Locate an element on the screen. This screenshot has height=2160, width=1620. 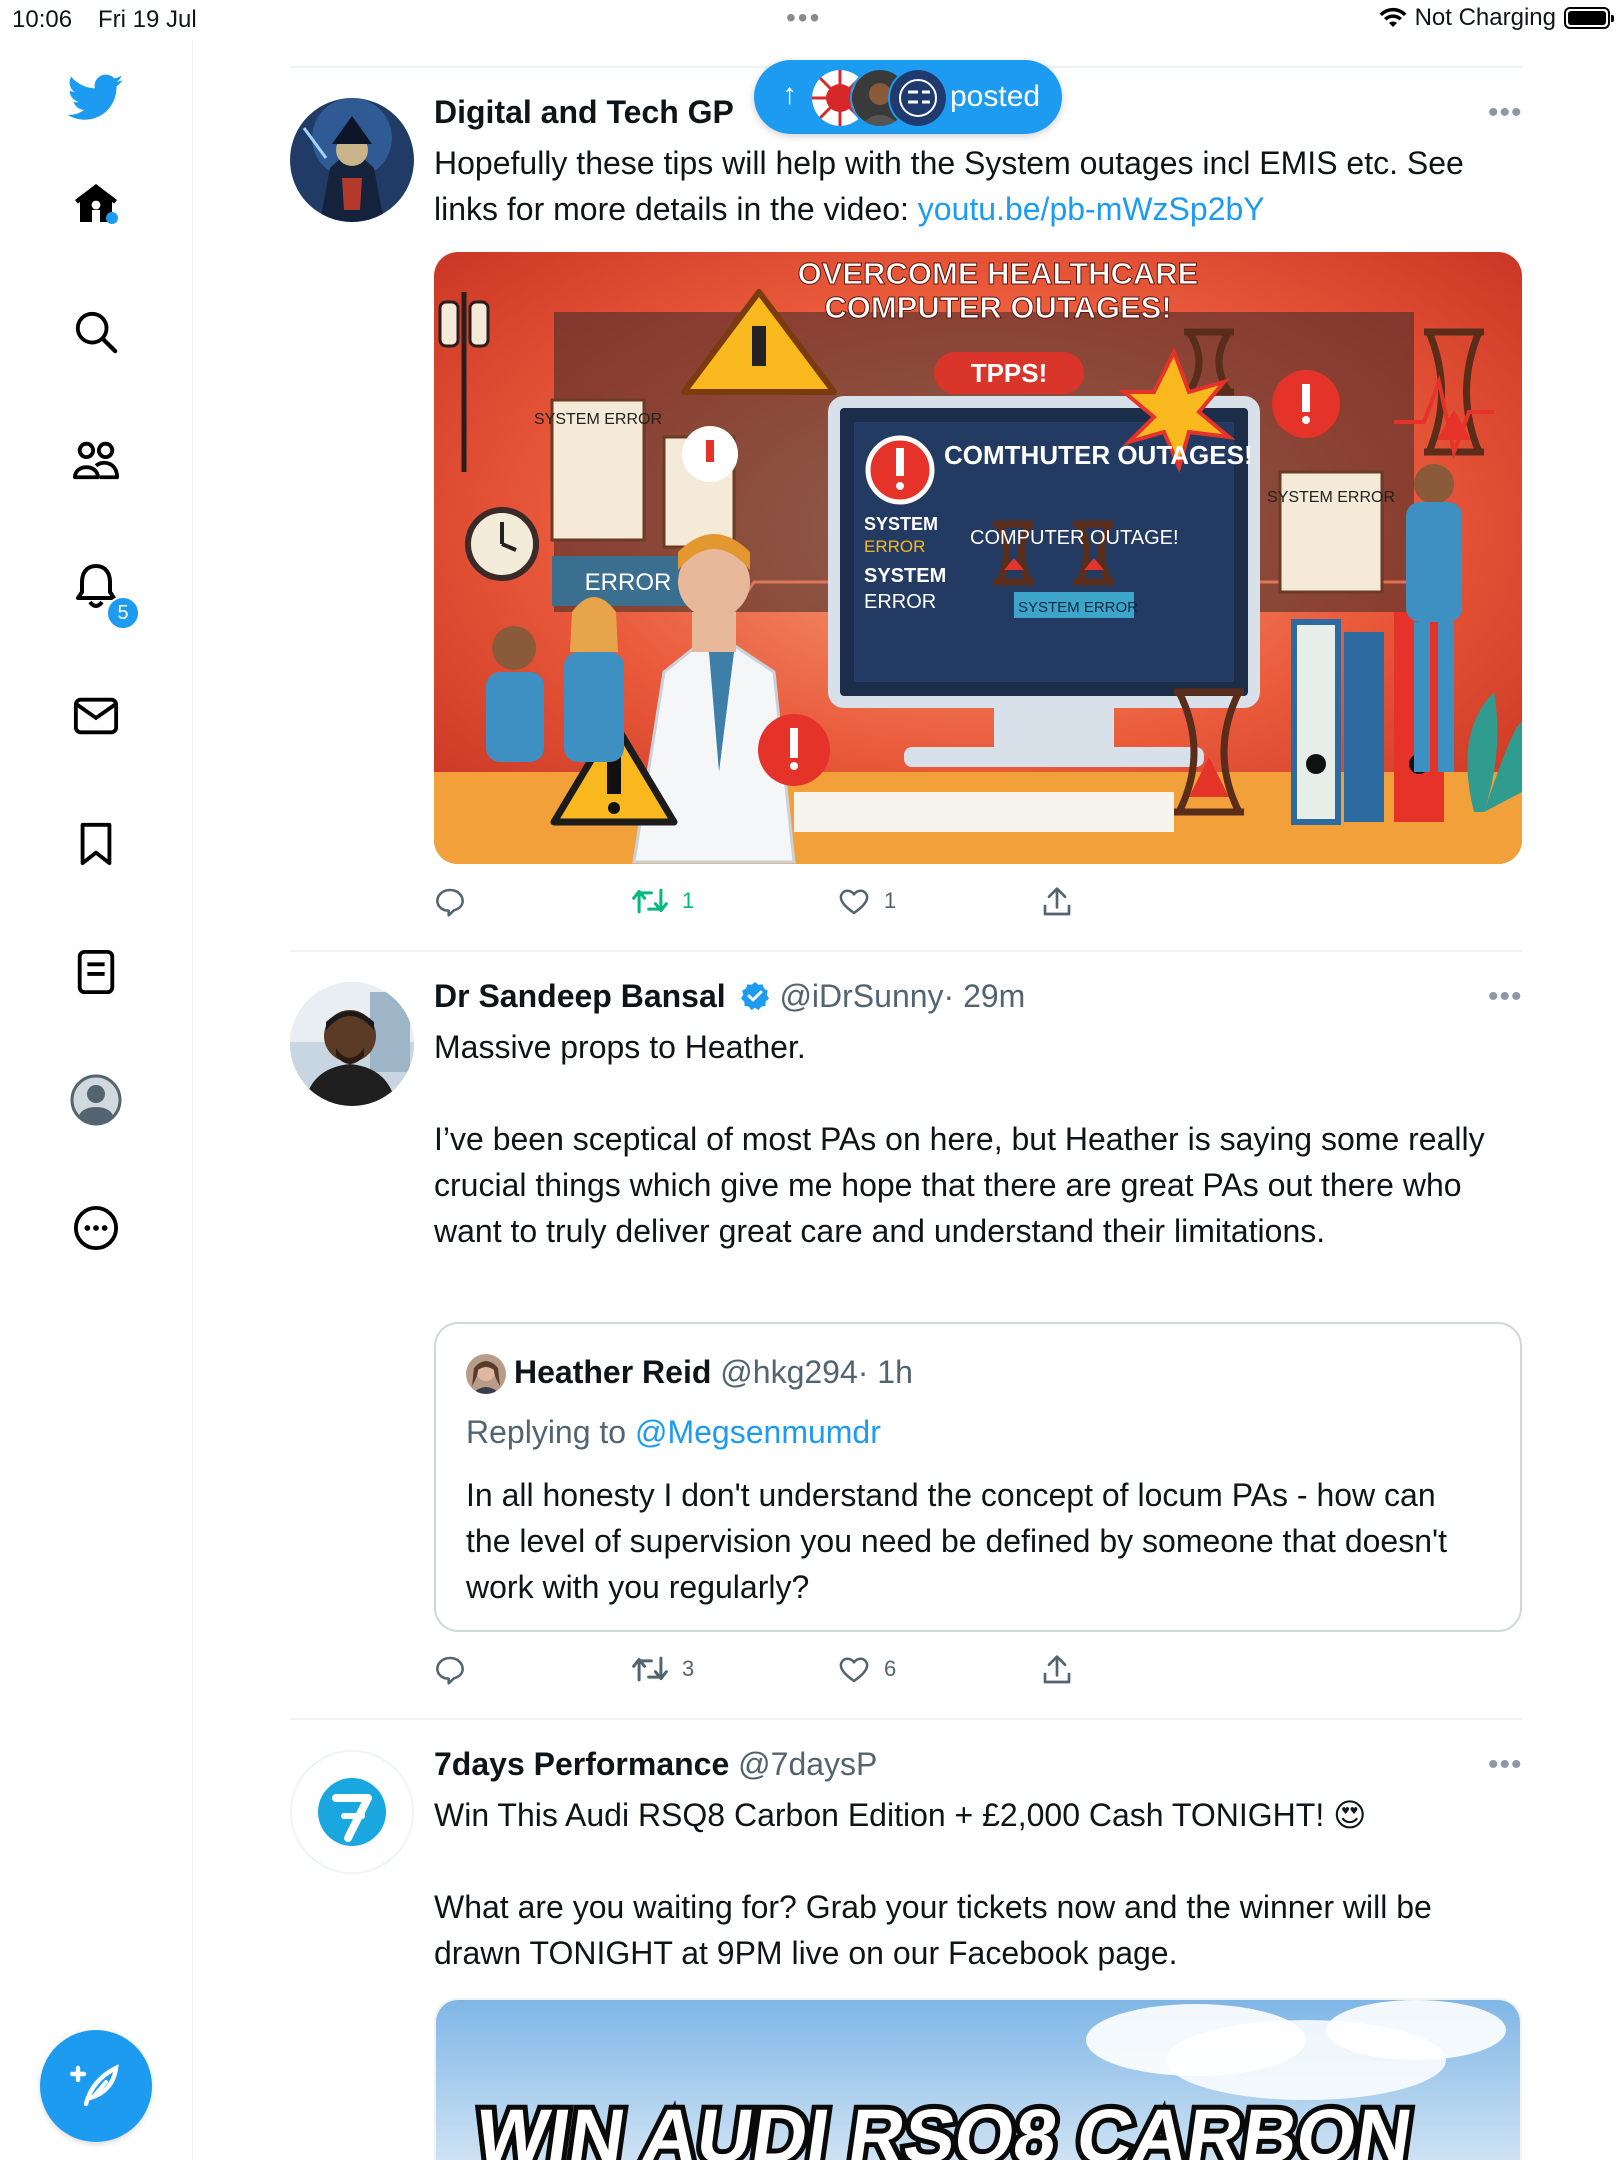
pill-avatar is located at coordinates (918, 98).